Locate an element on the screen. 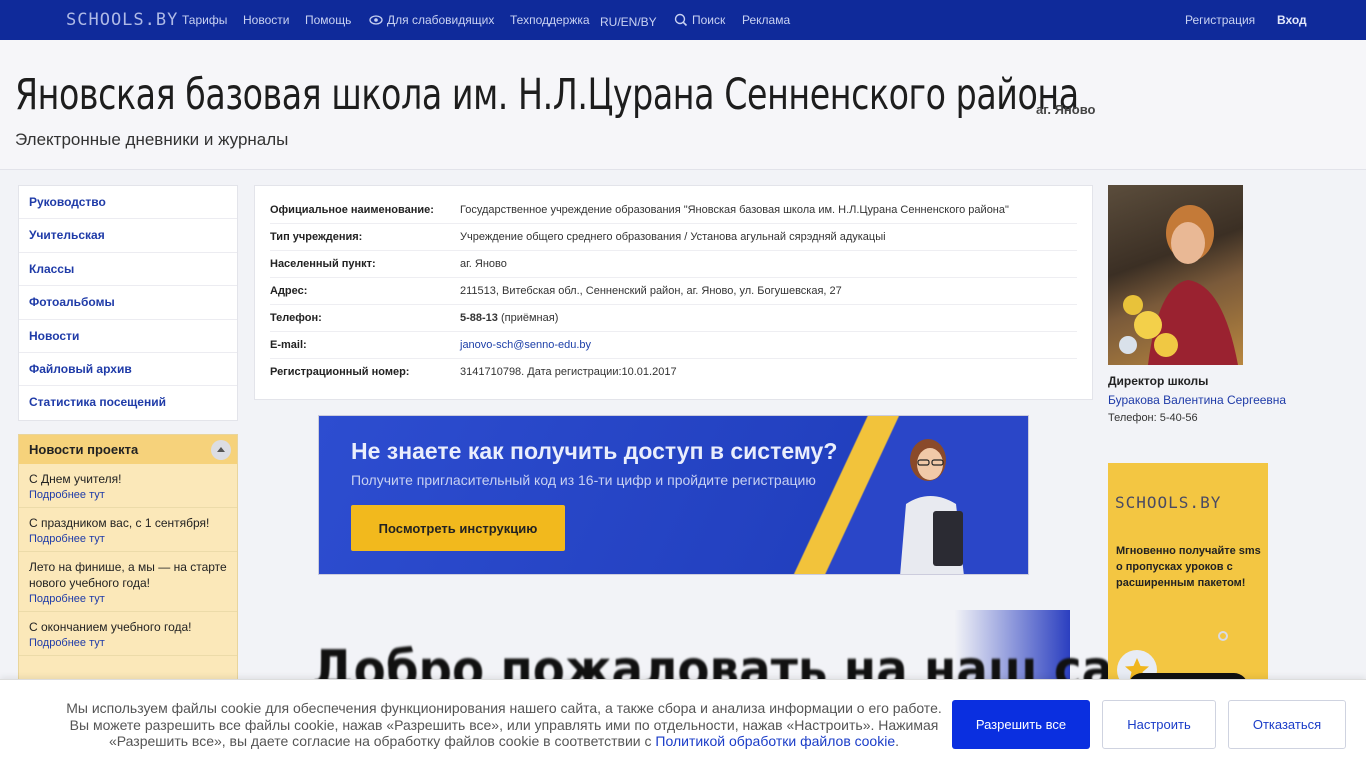  page-subtitle: Электронные дневники и журналы is located at coordinates (152, 139).